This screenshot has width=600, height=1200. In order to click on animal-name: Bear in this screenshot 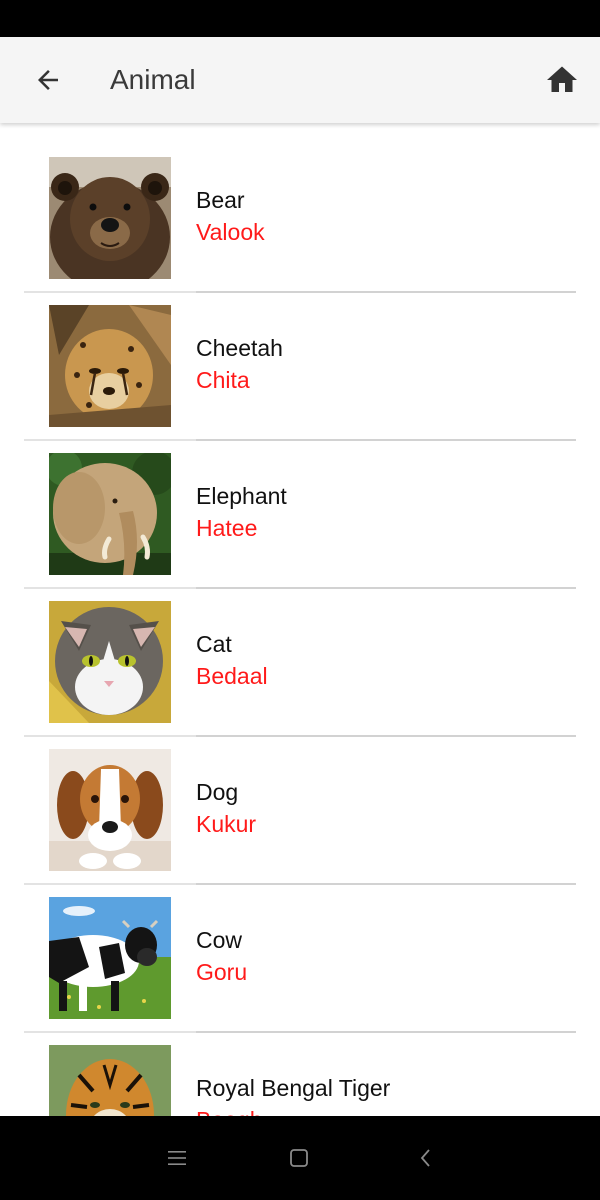, I will do `click(220, 200)`.